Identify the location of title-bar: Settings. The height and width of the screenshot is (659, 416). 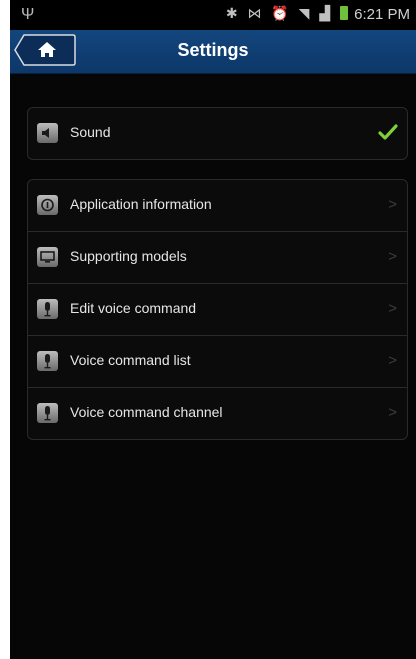
(213, 52).